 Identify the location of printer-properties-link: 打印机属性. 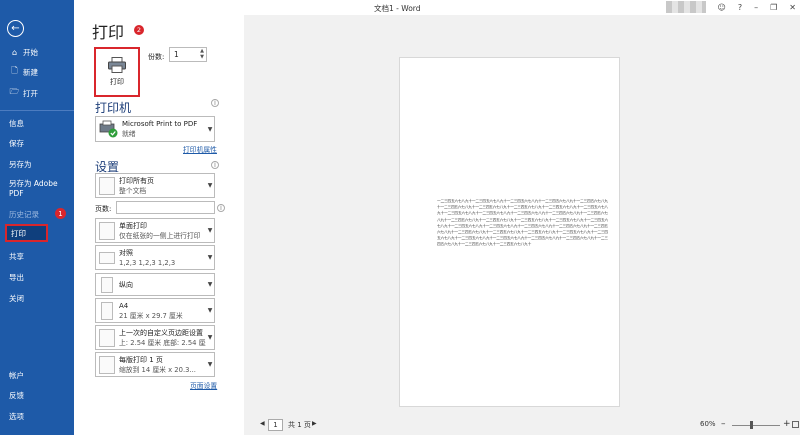
(200, 149).